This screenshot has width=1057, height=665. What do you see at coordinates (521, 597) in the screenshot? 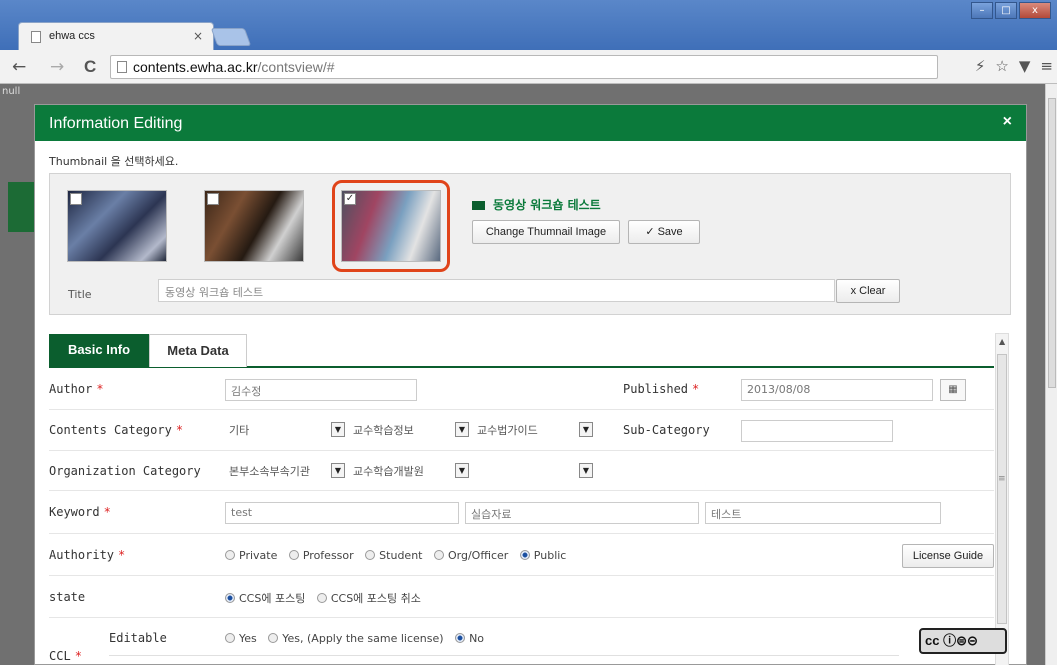
I see `state-row: state CCS에 포스팅 CCS에 포스팅 취소` at bounding box center [521, 597].